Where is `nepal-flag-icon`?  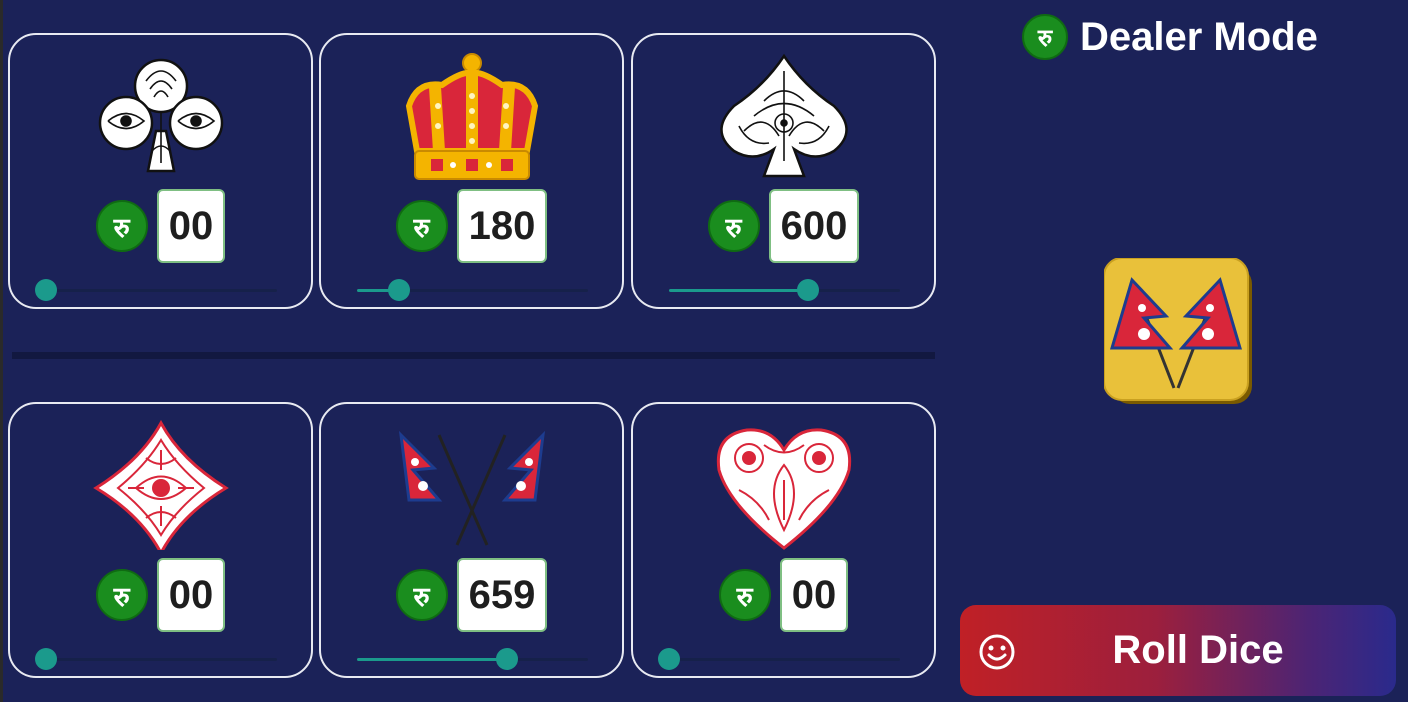 nepal-flag-icon is located at coordinates (472, 485).